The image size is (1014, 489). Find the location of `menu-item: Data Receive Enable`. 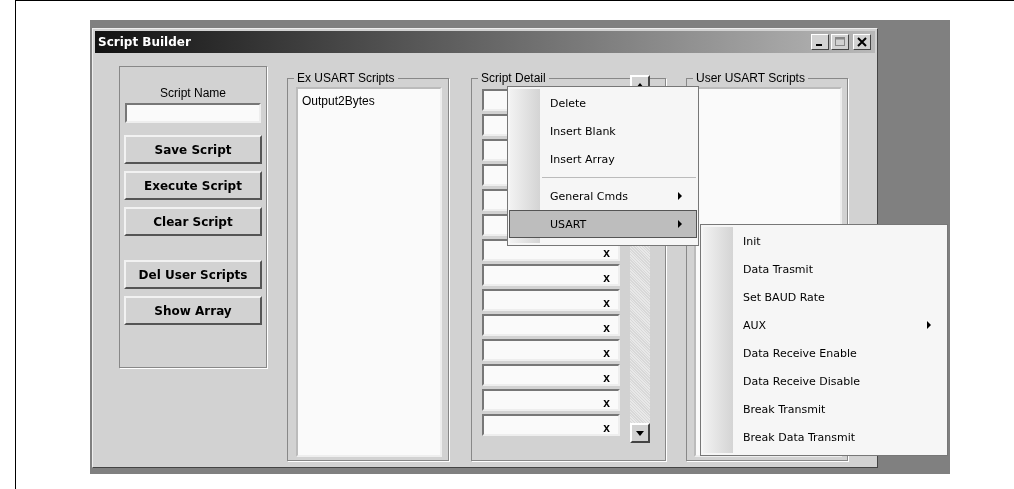

menu-item: Data Receive Enable is located at coordinates (824, 353).